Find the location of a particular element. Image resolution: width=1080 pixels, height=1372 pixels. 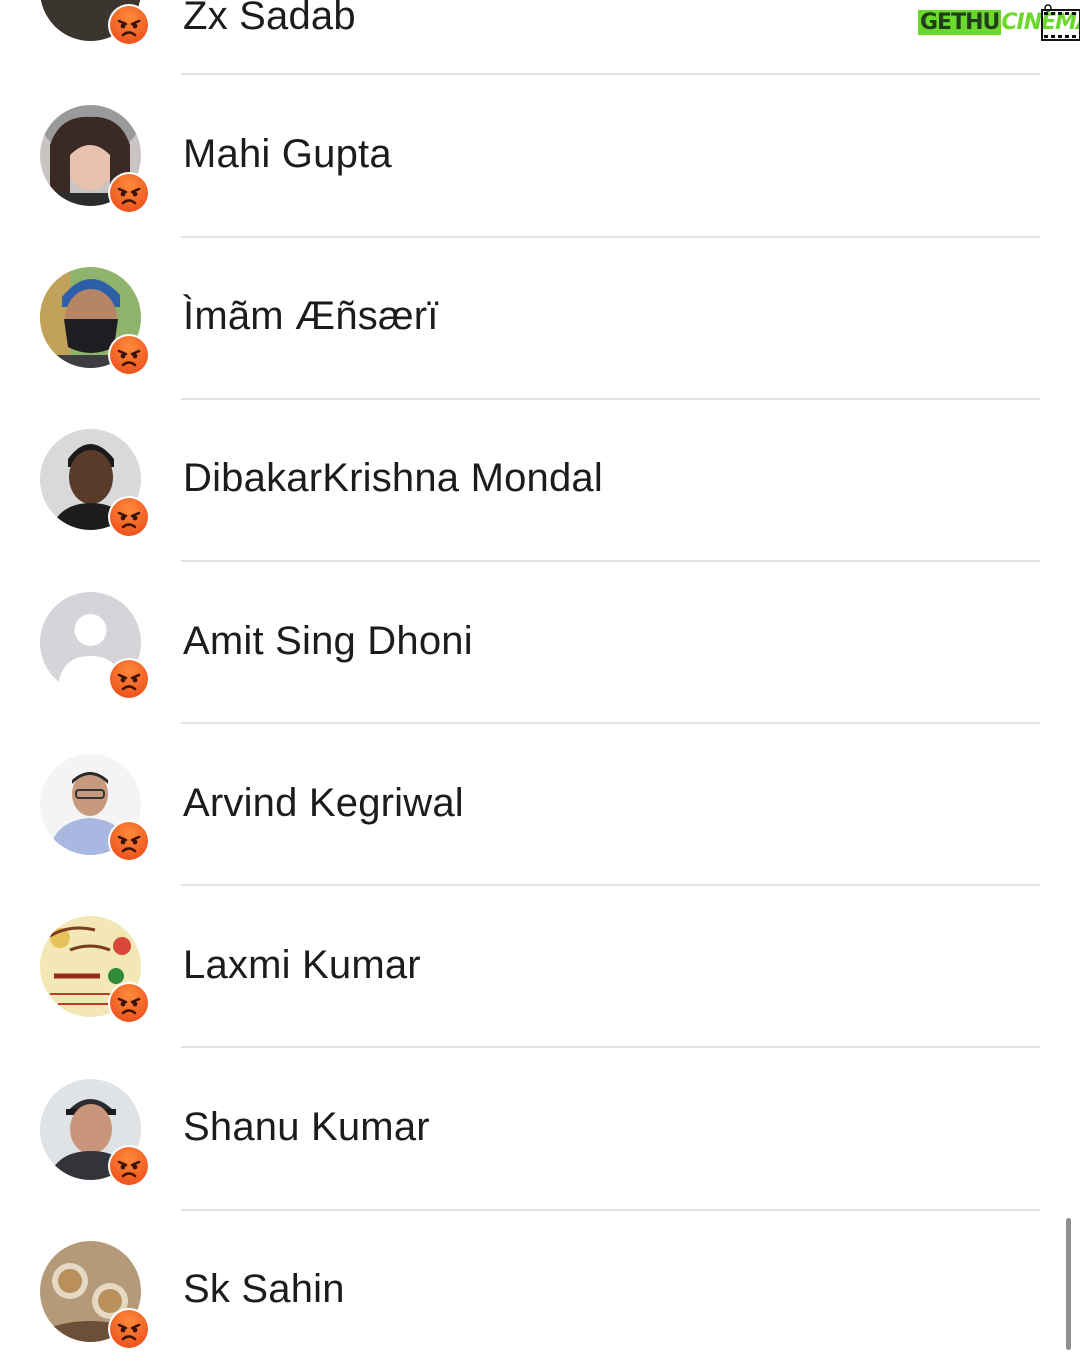

watermark-logo: GETHUCINEMA is located at coordinates (999, 23).